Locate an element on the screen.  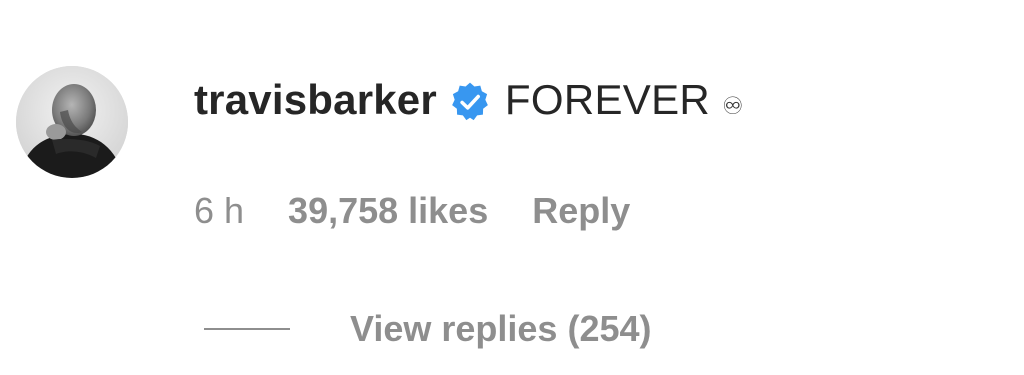
comment-header: travisbarker FOREVER ♾ is located at coordinates (469, 100).